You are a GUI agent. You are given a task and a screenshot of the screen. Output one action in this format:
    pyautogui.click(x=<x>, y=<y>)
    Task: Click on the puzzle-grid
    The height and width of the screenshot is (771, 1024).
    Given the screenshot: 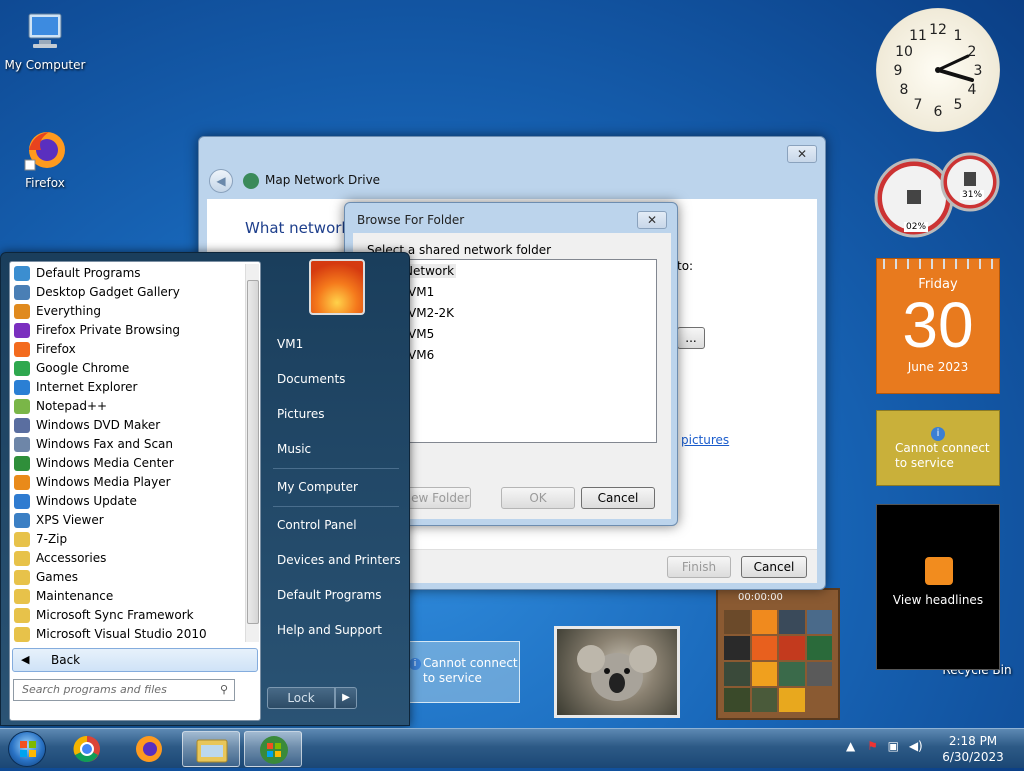 What is the action you would take?
    pyautogui.click(x=778, y=661)
    